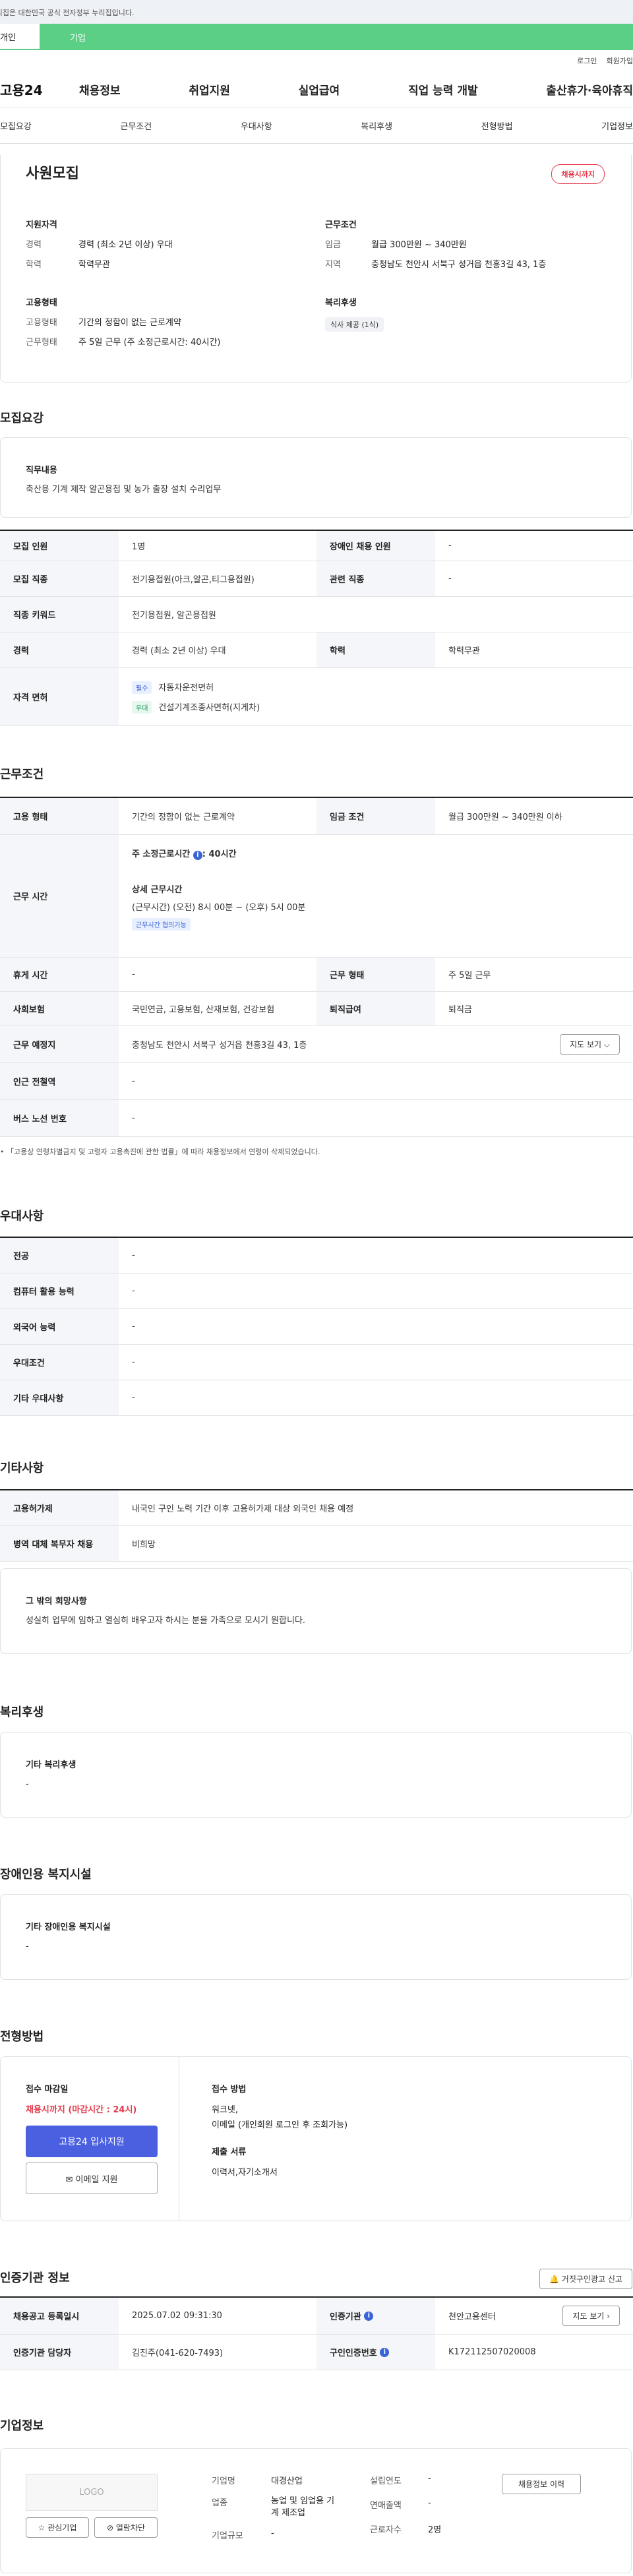 This screenshot has height=2576, width=633. I want to click on gnb-jobs: 채용정보, so click(100, 89).